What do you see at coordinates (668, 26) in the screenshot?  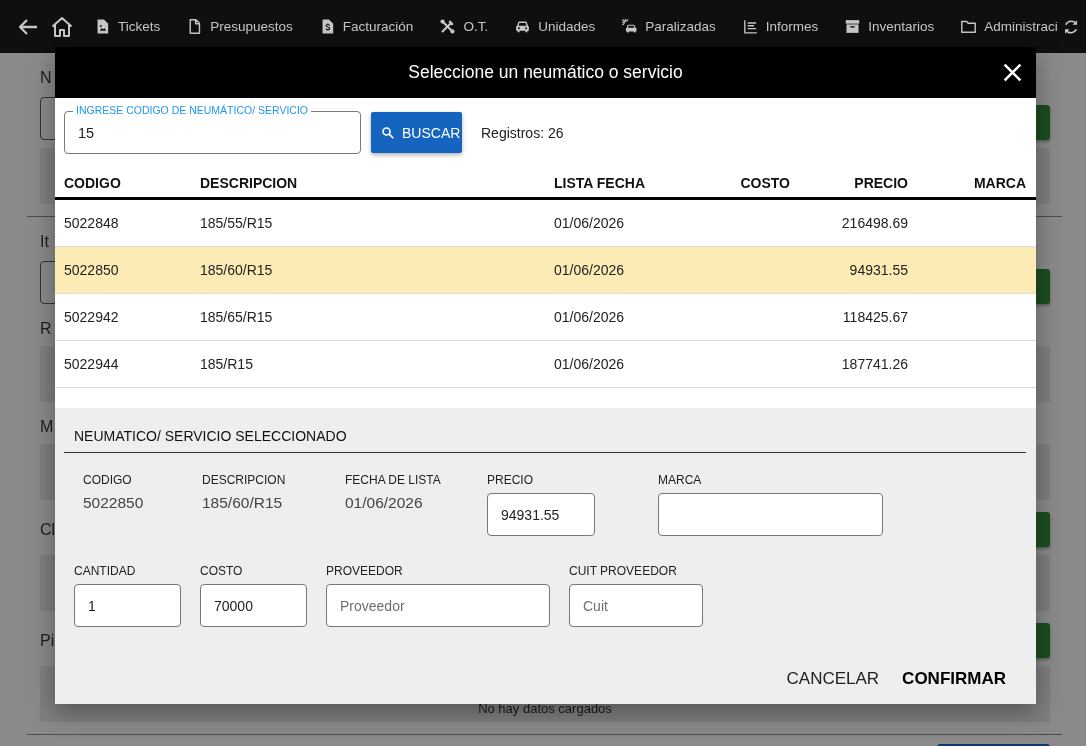 I see `nav-item: Paralizadas` at bounding box center [668, 26].